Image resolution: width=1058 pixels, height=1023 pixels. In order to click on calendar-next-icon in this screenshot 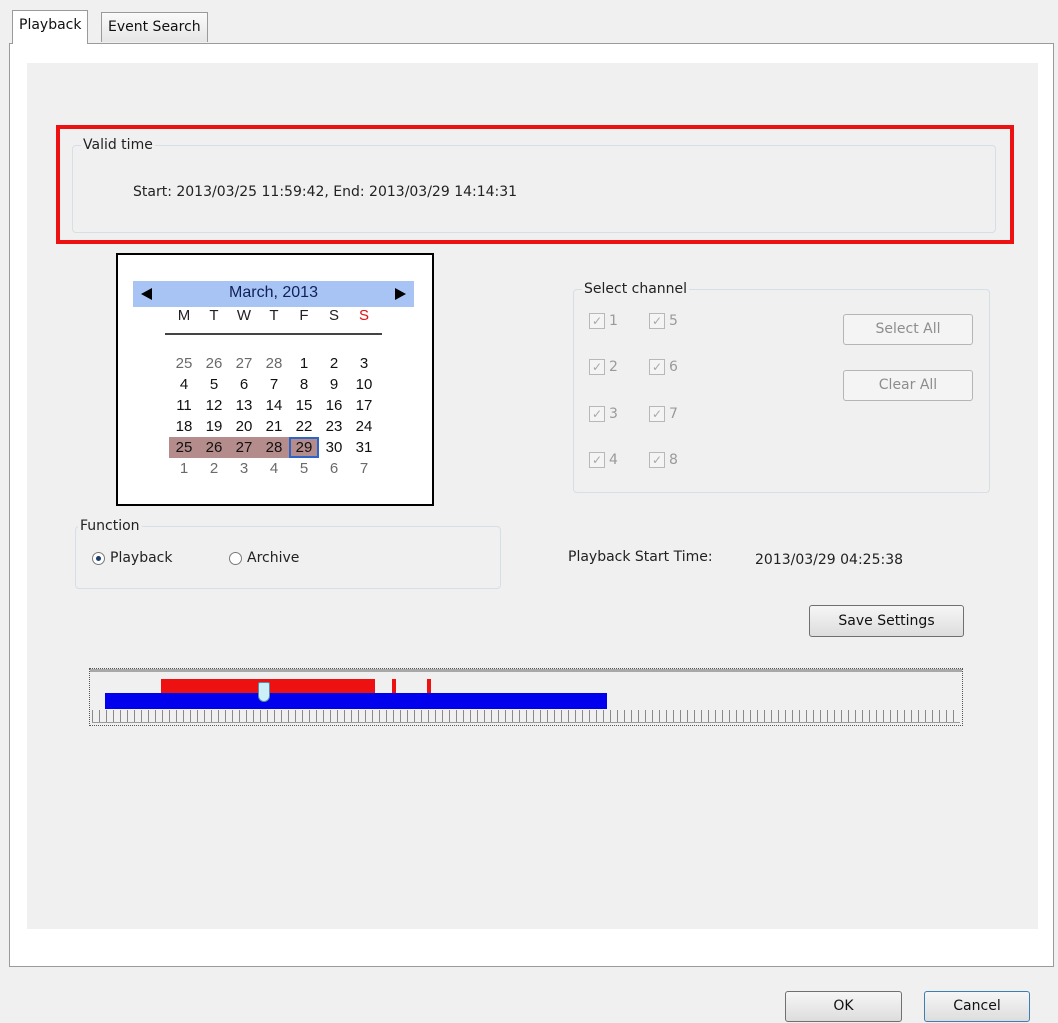, I will do `click(400, 294)`.